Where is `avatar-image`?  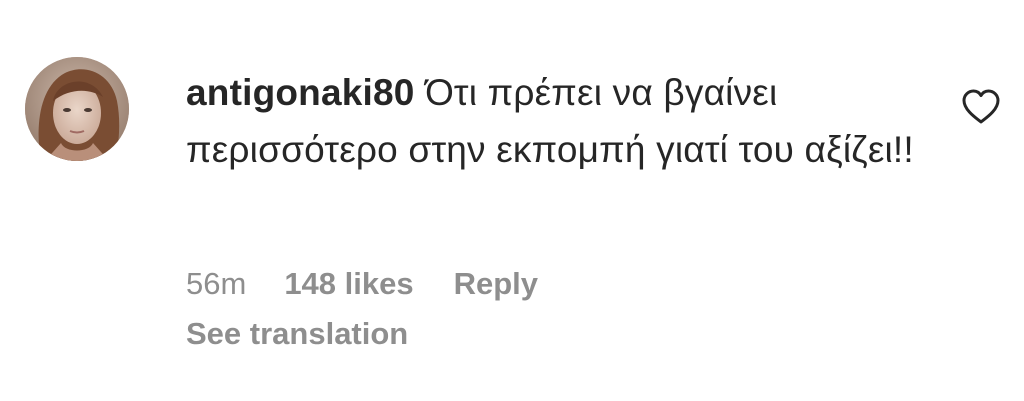
avatar-image is located at coordinates (77, 109).